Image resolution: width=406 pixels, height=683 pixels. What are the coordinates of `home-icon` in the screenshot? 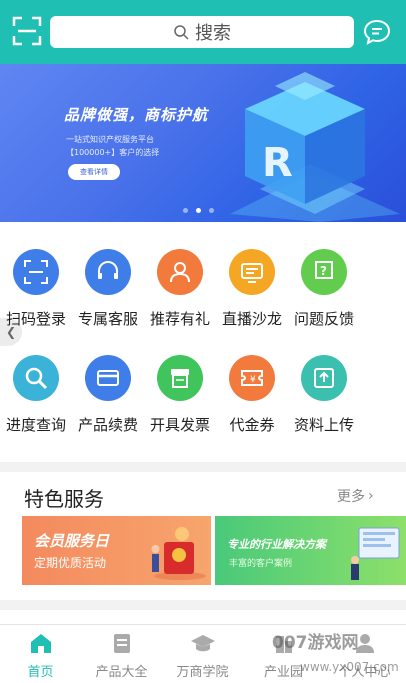 It's located at (41, 643).